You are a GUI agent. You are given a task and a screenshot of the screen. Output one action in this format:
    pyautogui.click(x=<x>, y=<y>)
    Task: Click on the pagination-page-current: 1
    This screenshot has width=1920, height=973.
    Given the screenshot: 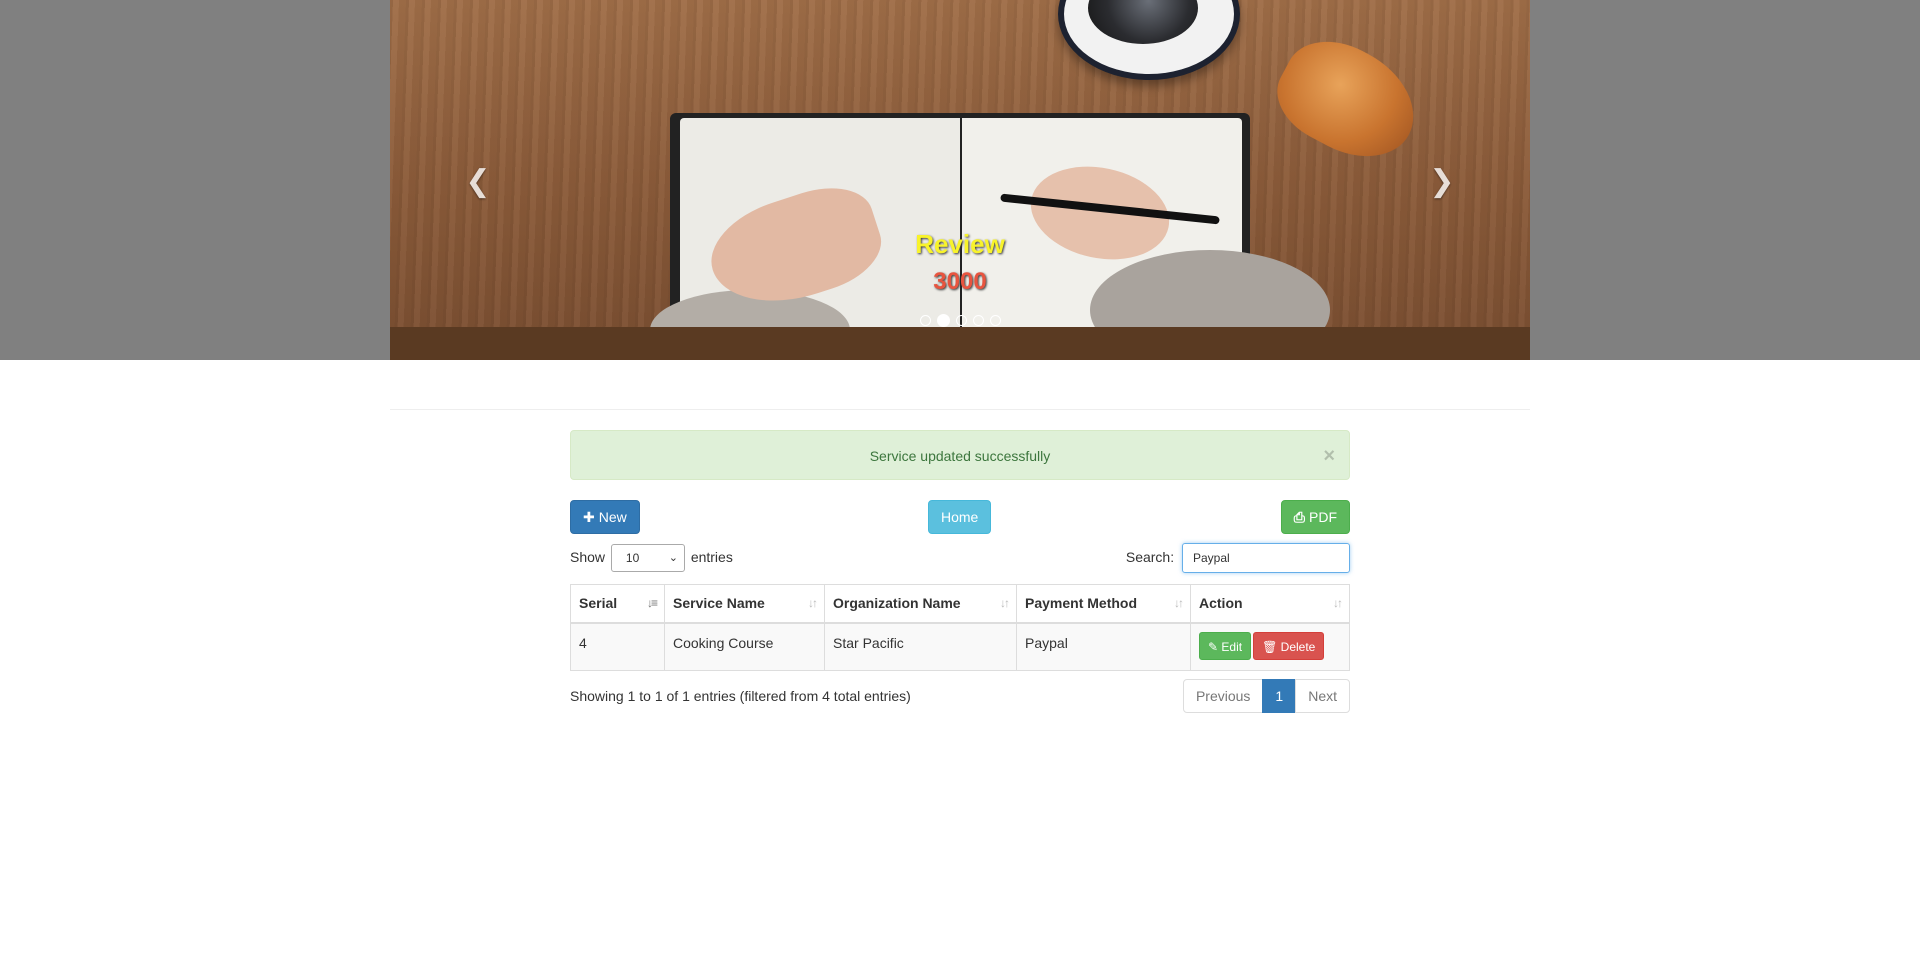 What is the action you would take?
    pyautogui.click(x=1279, y=696)
    